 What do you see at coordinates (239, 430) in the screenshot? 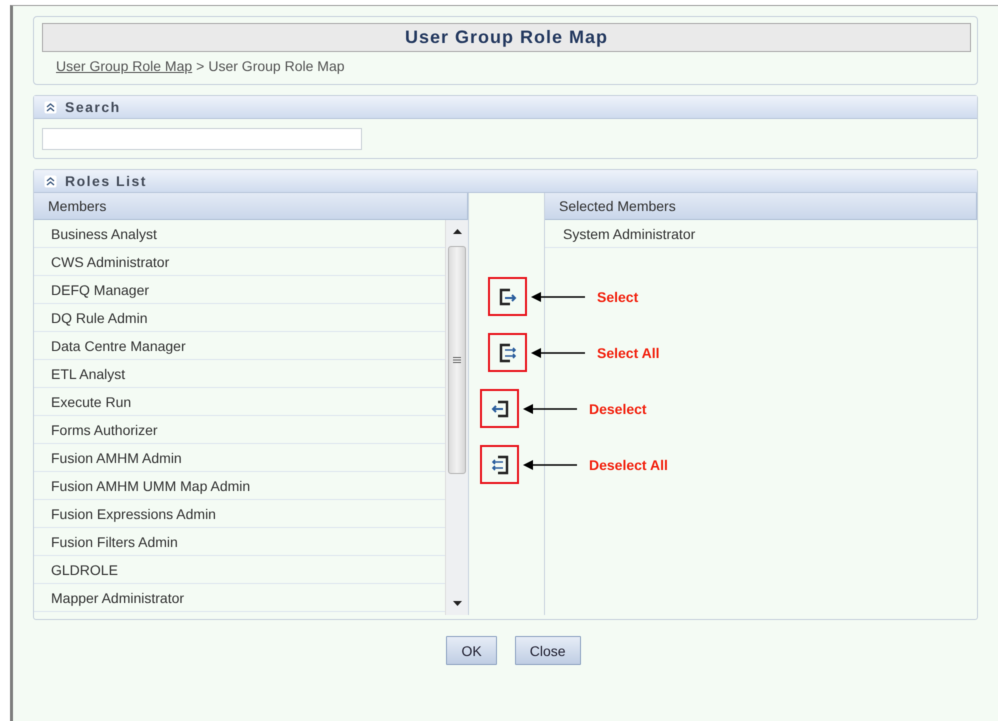
I see `member-item: Forms Authorizer` at bounding box center [239, 430].